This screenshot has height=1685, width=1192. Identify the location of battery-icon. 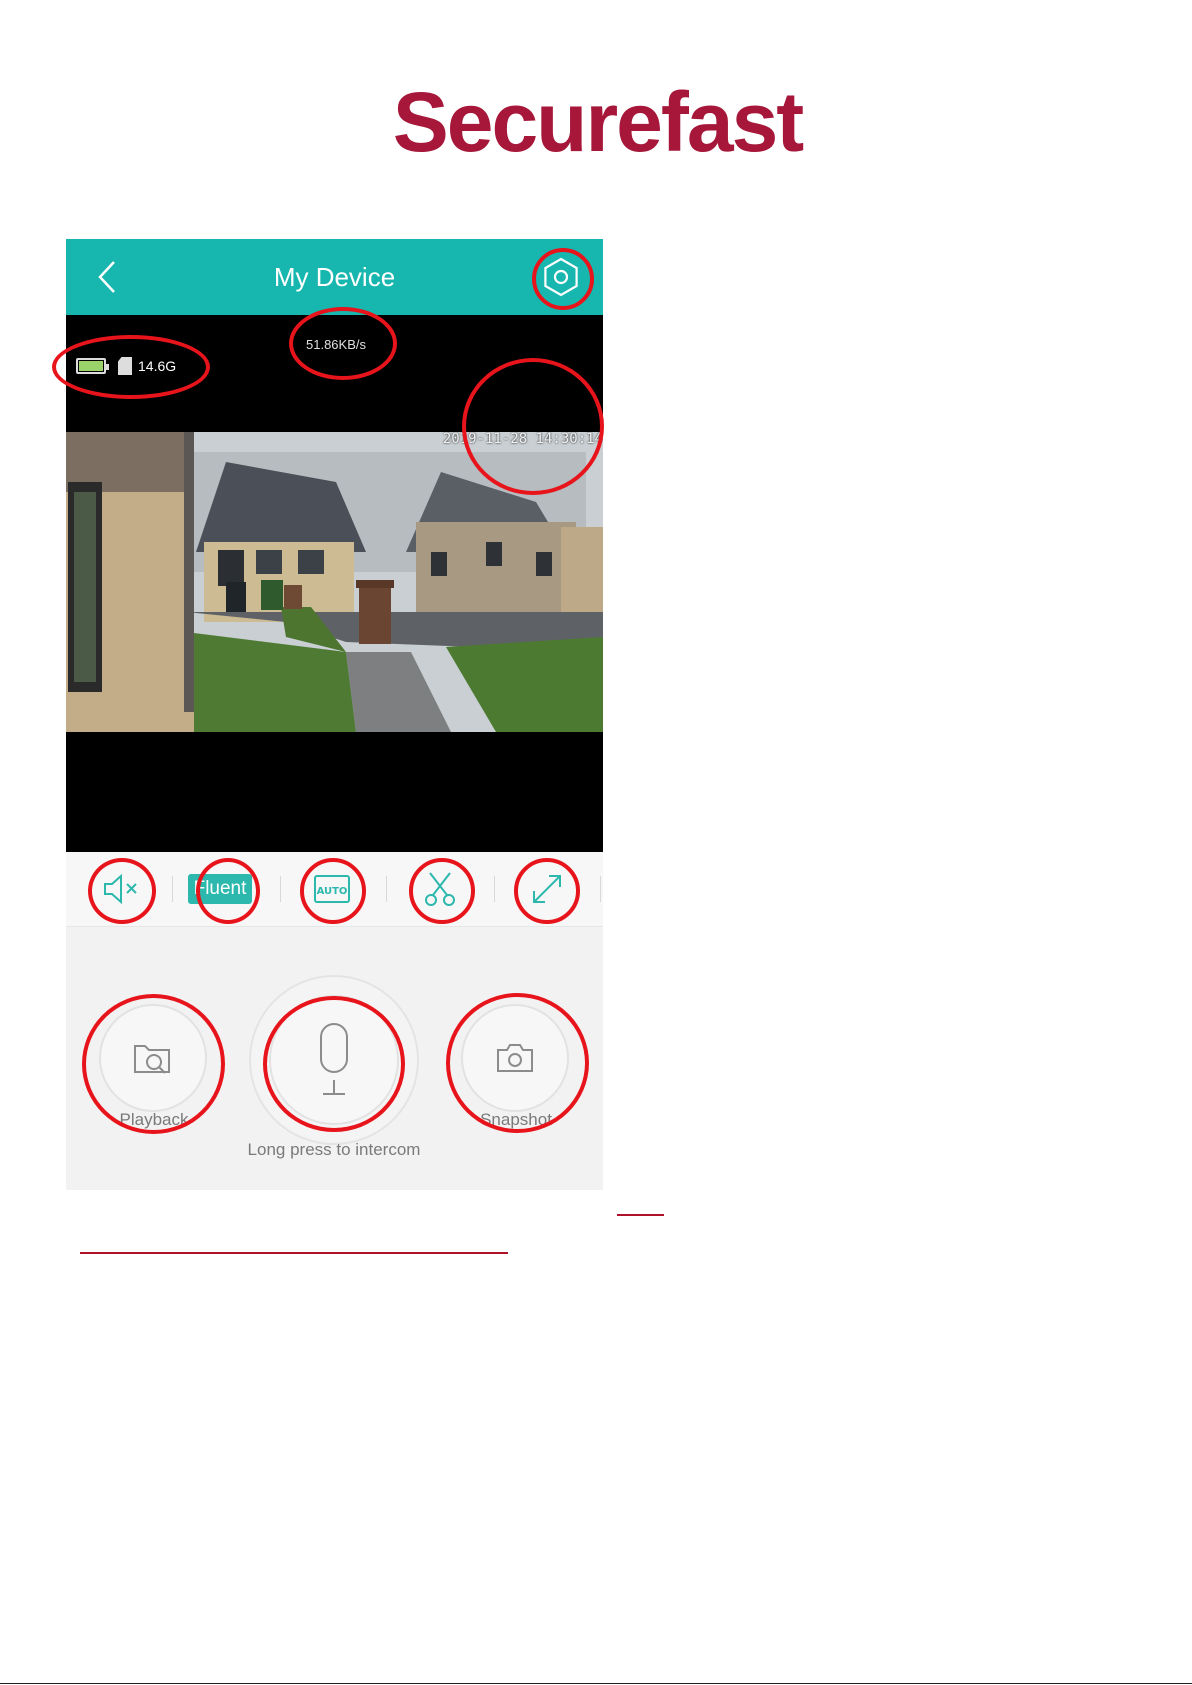
(92, 366).